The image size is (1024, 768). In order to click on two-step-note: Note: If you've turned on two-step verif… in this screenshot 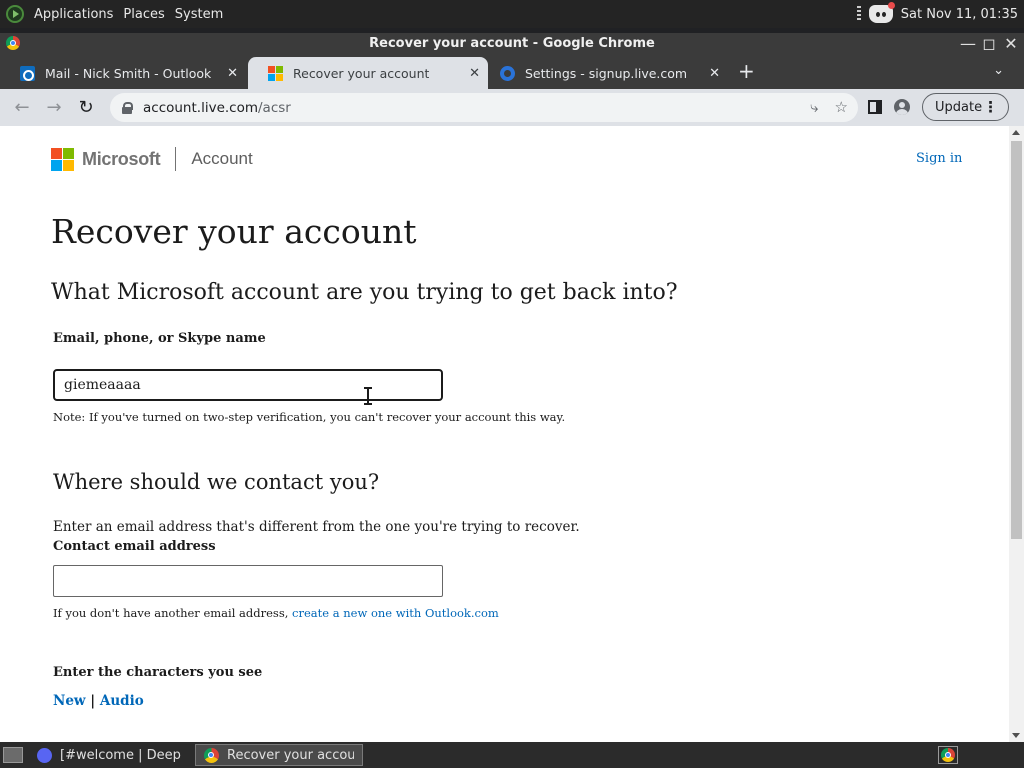, I will do `click(309, 417)`.